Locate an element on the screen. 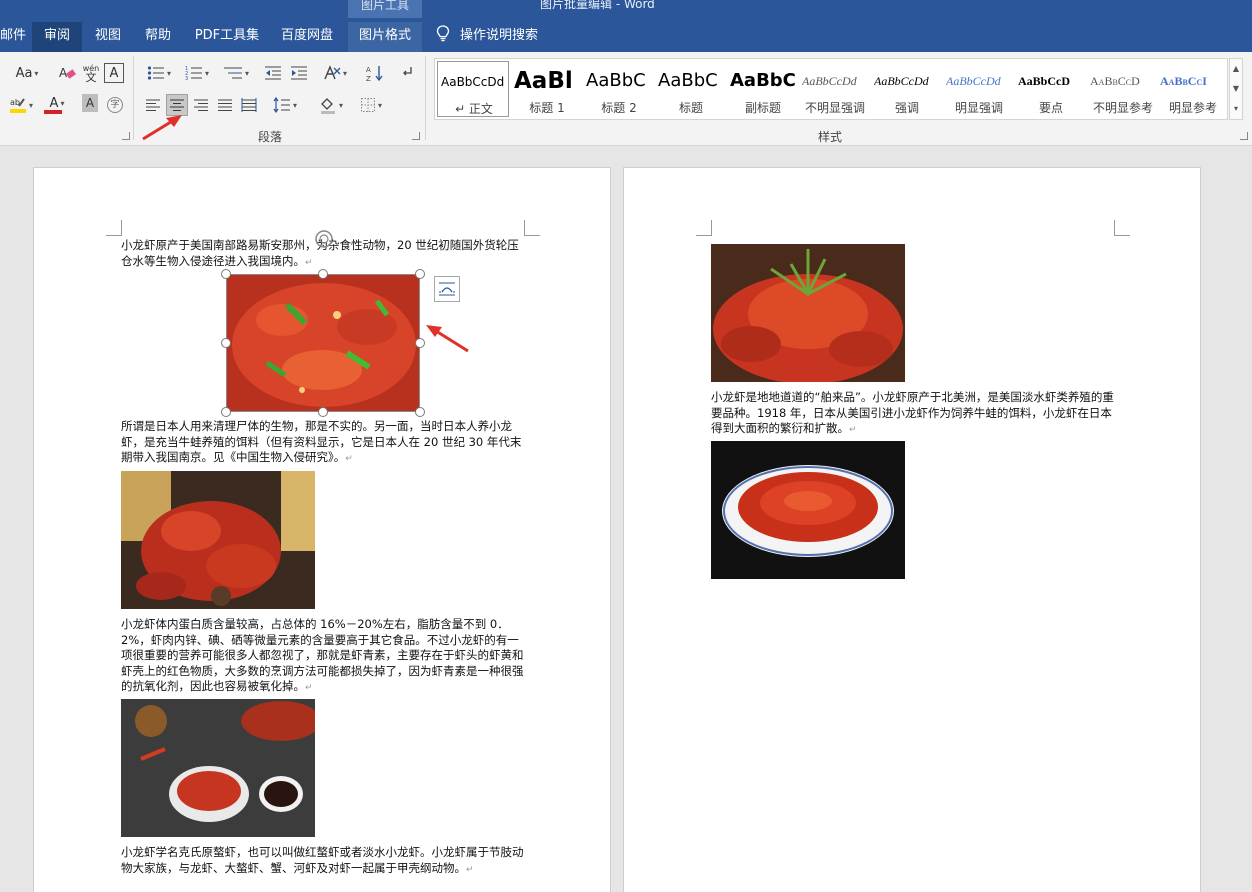 This screenshot has width=1252, height=892. crawfish-plate-image is located at coordinates (808, 510).